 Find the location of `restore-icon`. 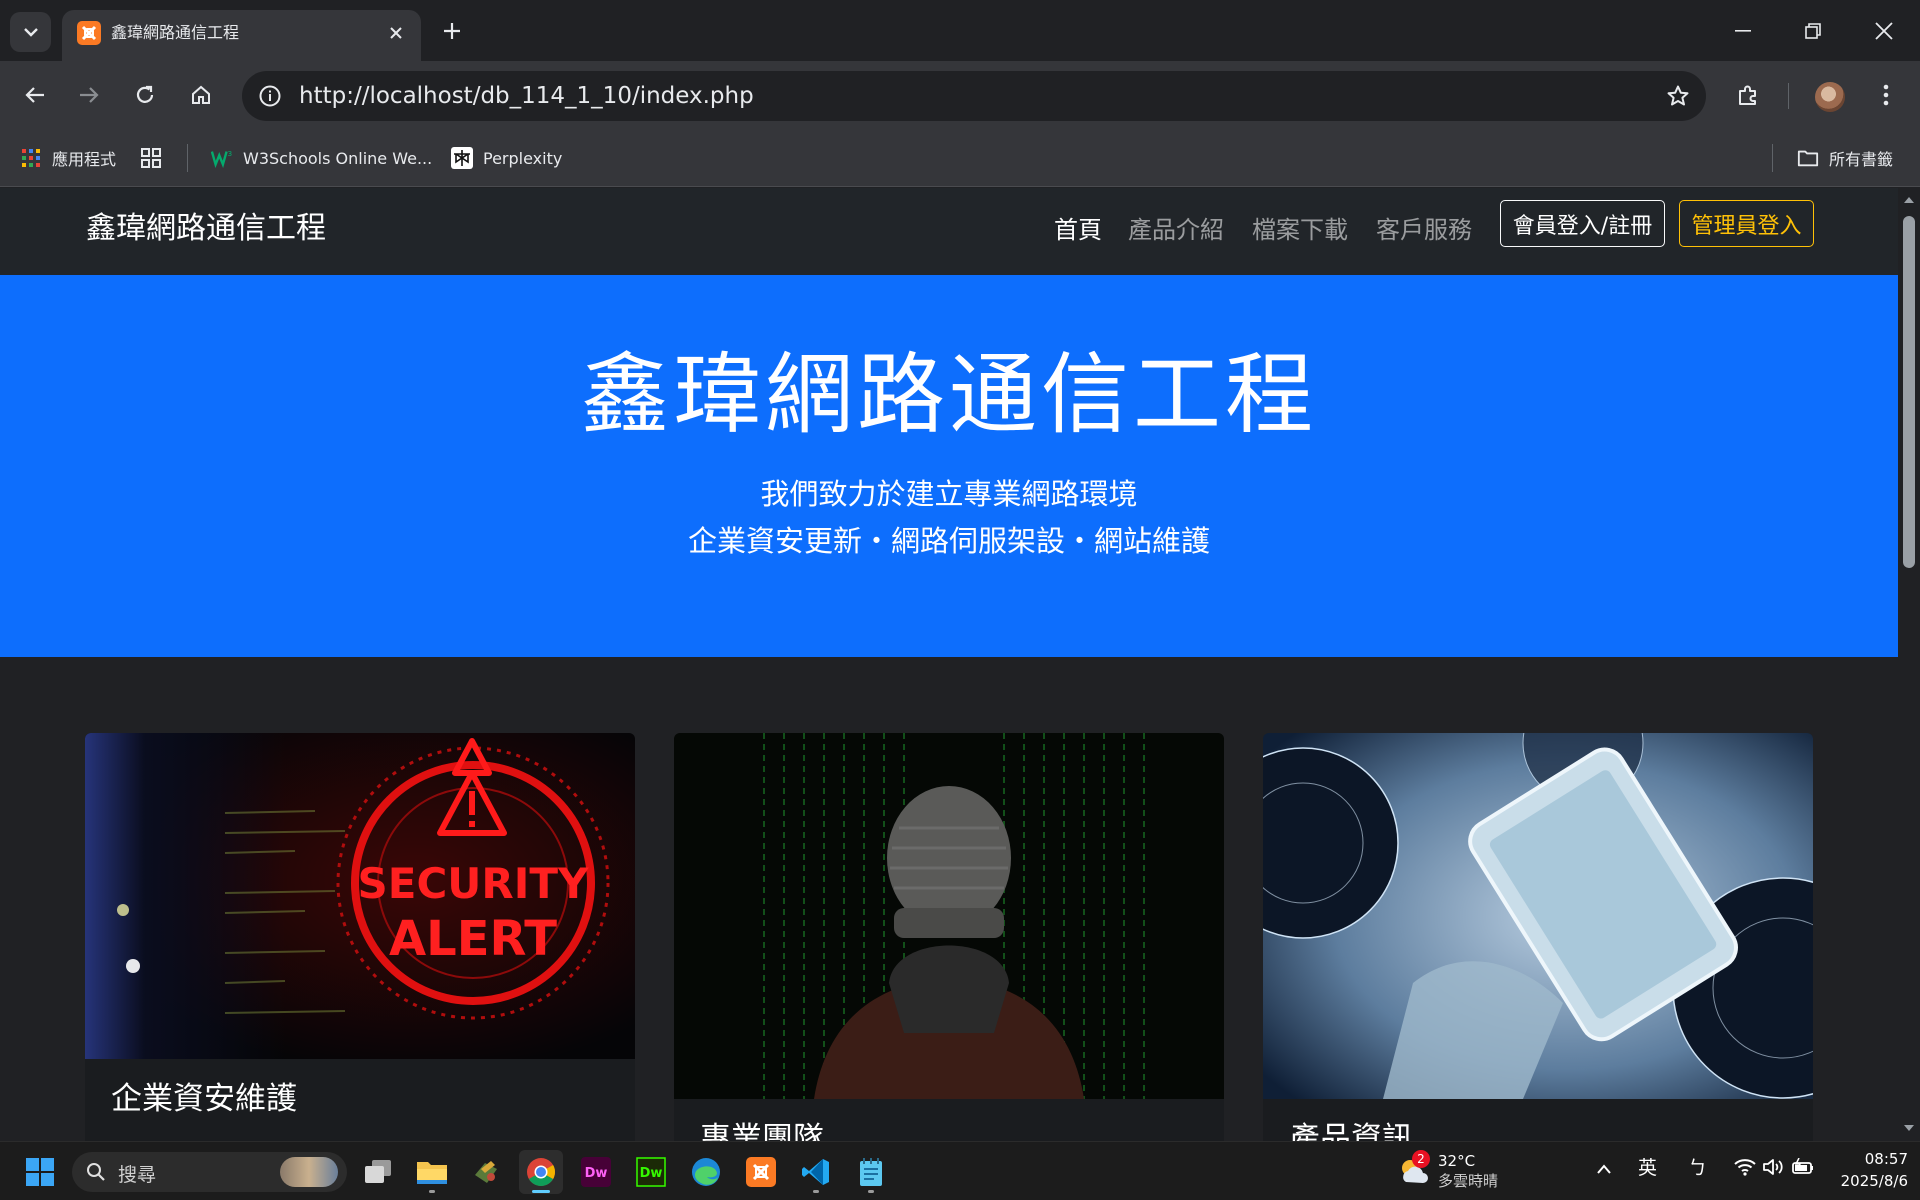

restore-icon is located at coordinates (1813, 31).